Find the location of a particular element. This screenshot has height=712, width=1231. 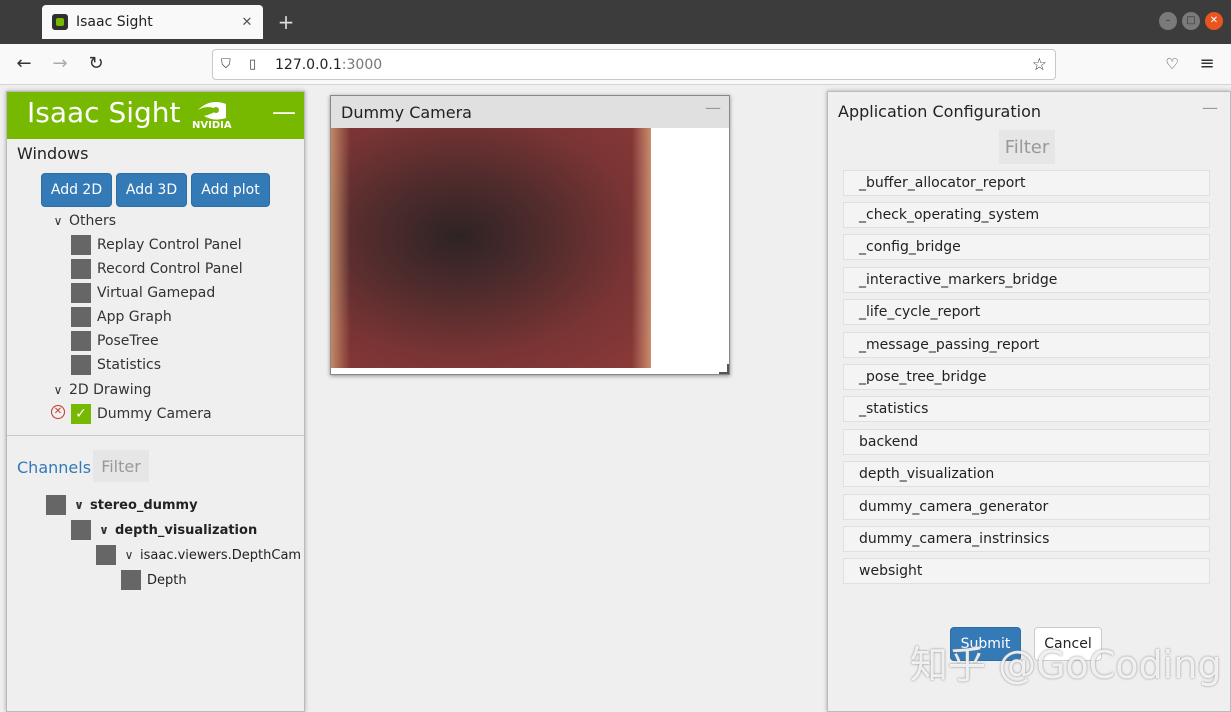

brand-header: Isaac Sight NVIDIA — is located at coordinates (155, 115).